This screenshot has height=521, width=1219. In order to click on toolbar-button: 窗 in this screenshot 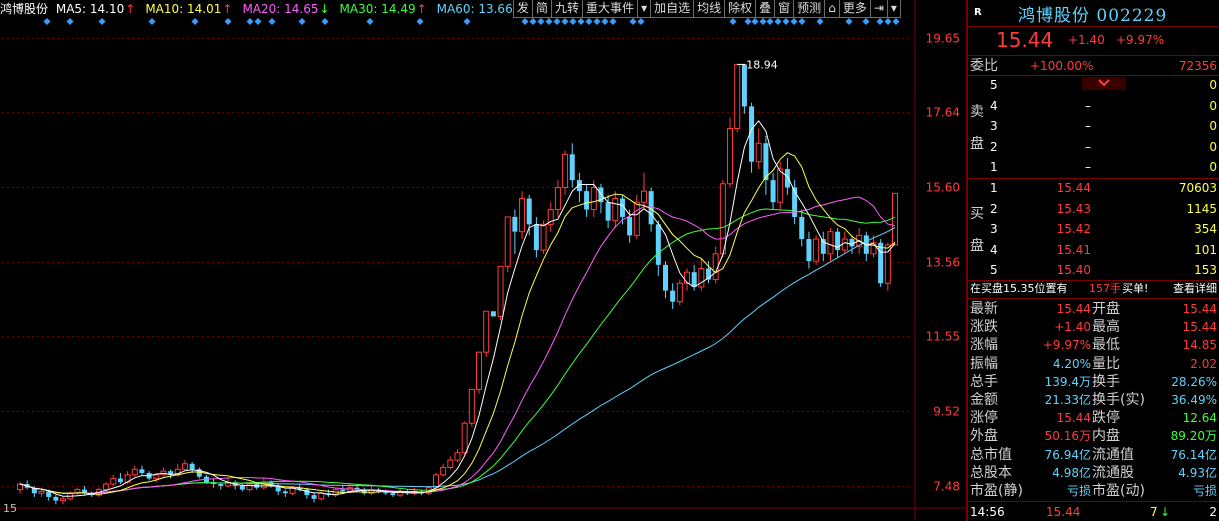, I will do `click(784, 9)`.